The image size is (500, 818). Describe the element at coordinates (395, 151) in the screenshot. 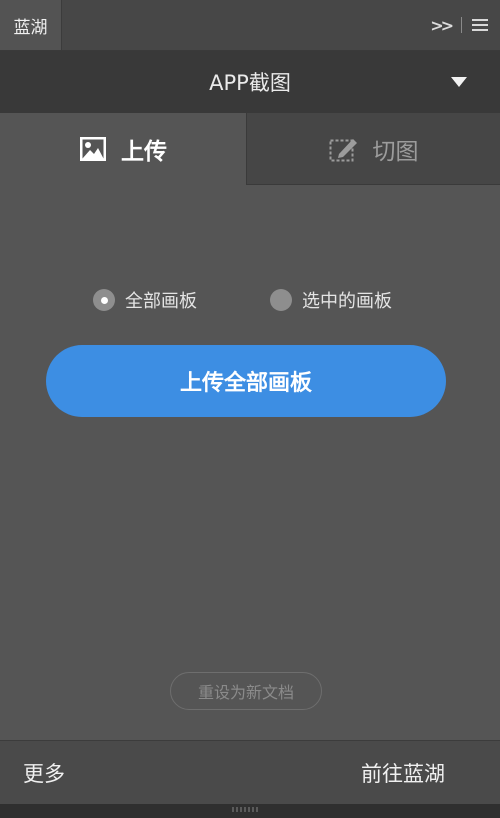

I see `tab-slice-label: 切图` at that location.